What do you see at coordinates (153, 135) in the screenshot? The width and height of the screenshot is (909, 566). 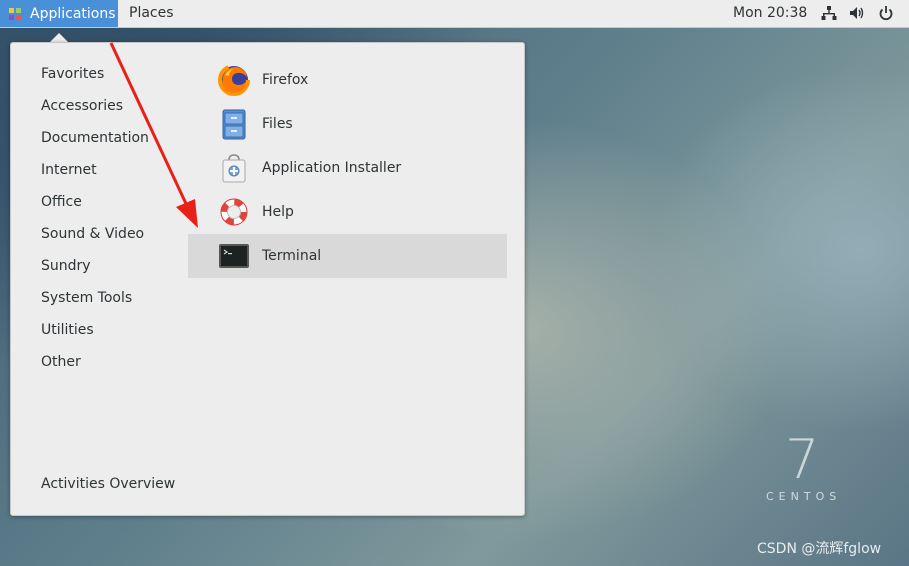 I see `annotation-arrow` at bounding box center [153, 135].